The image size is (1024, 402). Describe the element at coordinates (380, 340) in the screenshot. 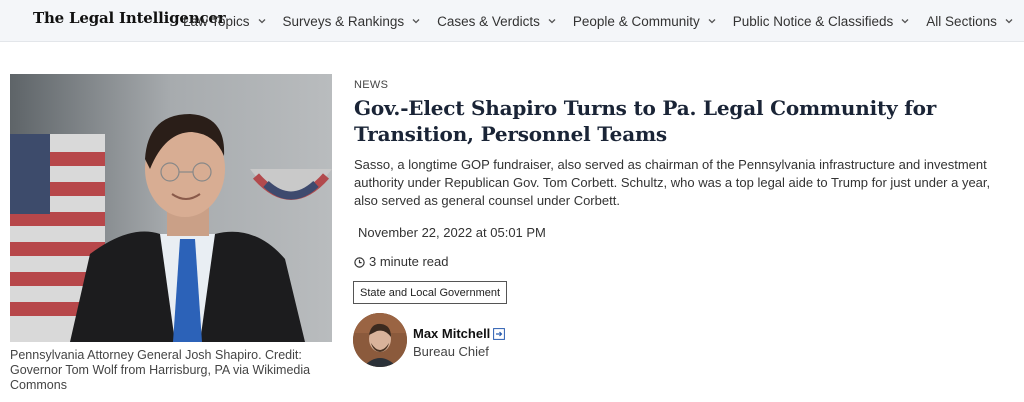

I see `author-avatar` at that location.